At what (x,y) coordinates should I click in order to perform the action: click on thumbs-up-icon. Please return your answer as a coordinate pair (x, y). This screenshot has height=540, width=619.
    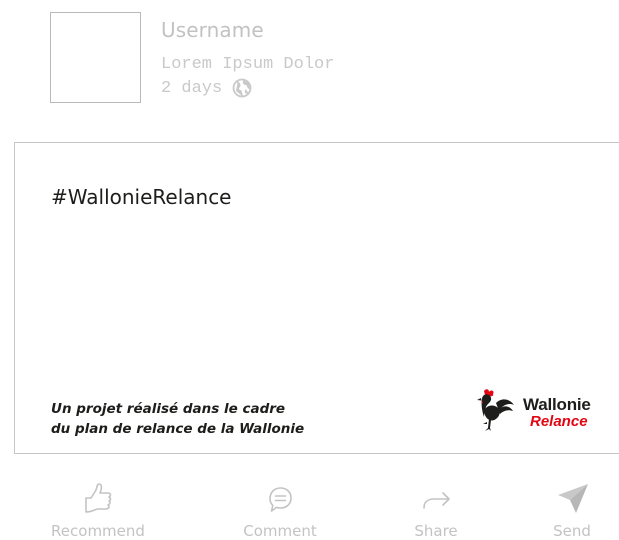
    Looking at the image, I should click on (98, 498).